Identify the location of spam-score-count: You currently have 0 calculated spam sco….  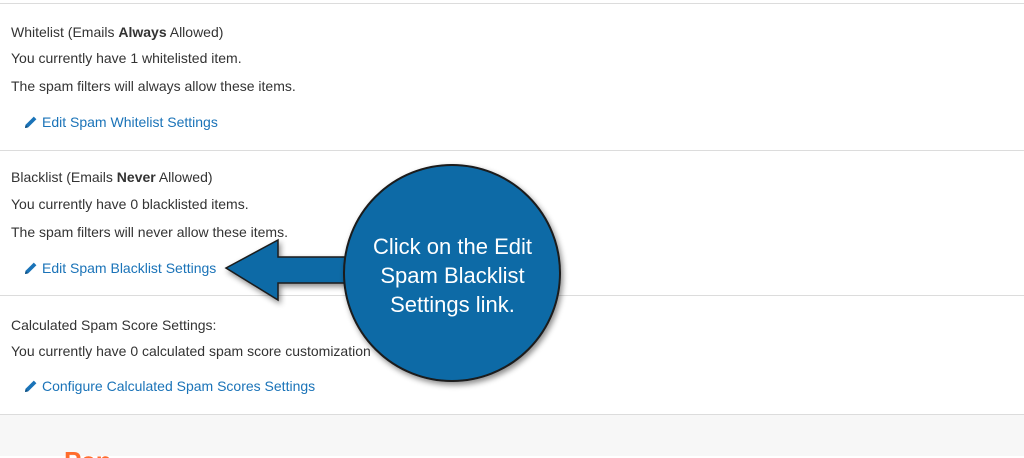
(191, 351).